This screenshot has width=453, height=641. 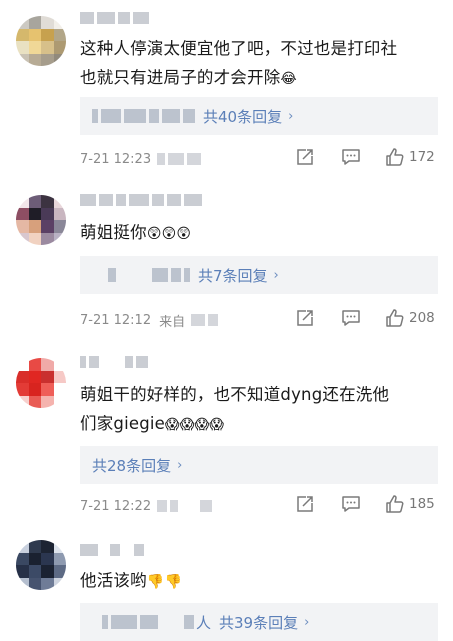 What do you see at coordinates (264, 622) in the screenshot?
I see `view-replies-link: 共39条回复 ›` at bounding box center [264, 622].